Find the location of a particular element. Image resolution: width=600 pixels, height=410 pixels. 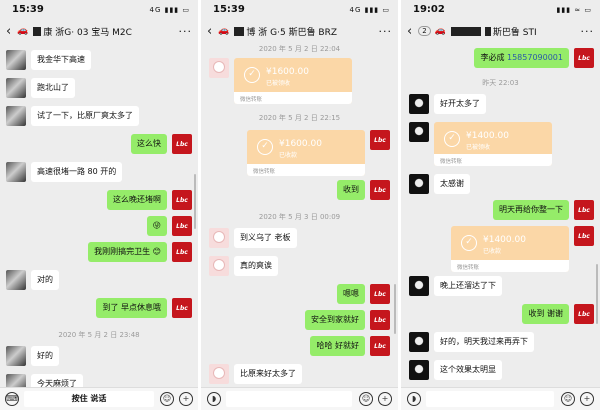

hold-to-talk-button: 按住 说话 is located at coordinates (89, 399).